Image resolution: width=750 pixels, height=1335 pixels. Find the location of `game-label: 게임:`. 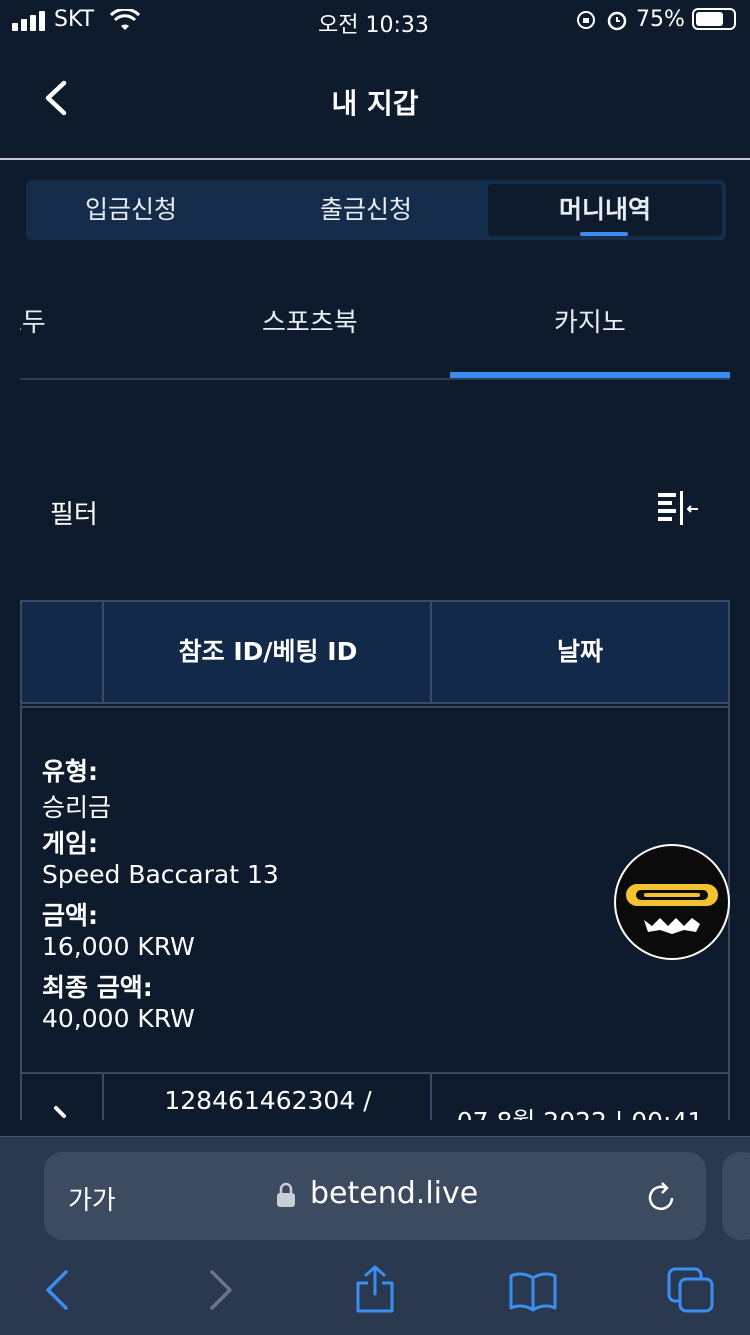

game-label: 게임: is located at coordinates (70, 843).